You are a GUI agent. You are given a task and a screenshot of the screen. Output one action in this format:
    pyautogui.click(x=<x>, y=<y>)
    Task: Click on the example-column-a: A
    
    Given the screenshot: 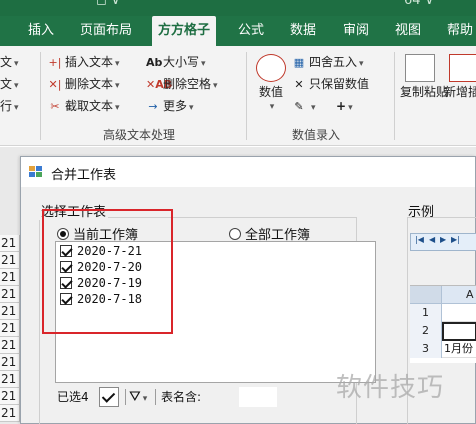 What is the action you would take?
    pyautogui.click(x=470, y=294)
    